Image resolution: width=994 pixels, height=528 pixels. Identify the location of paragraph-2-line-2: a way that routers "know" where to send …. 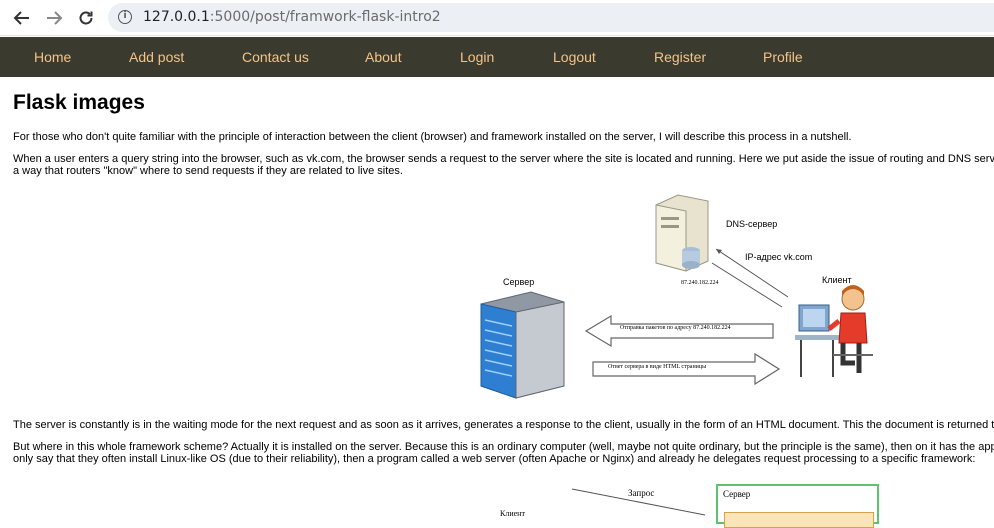
(208, 171).